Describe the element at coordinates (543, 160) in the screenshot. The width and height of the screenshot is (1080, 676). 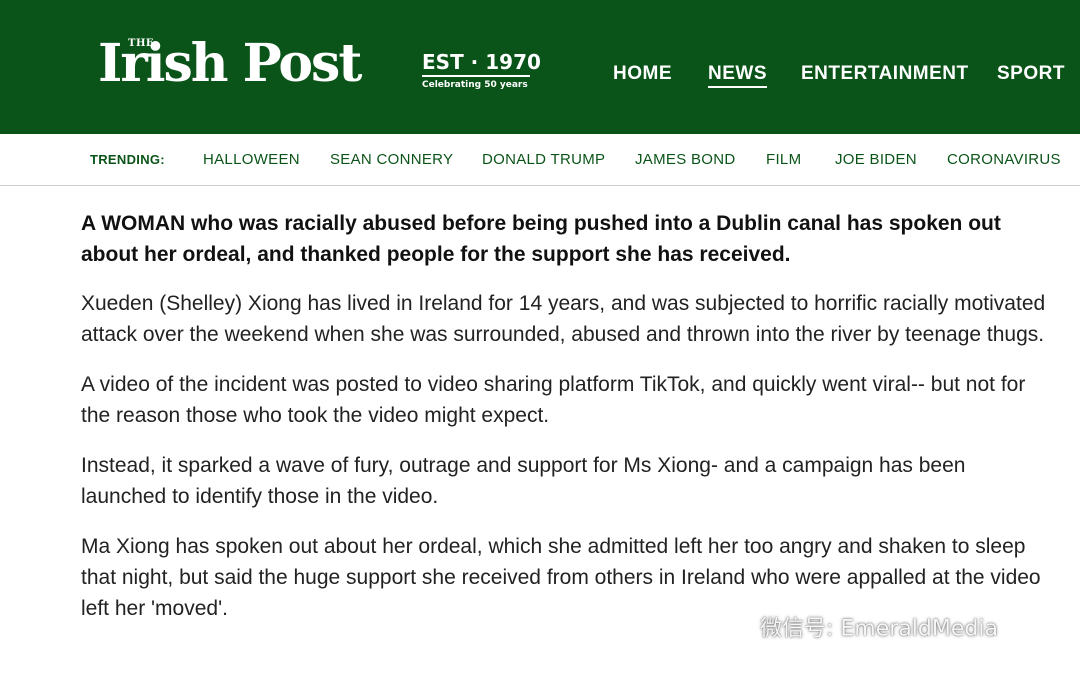
I see `trending-donald-trump: DONALD TRUMP` at that location.